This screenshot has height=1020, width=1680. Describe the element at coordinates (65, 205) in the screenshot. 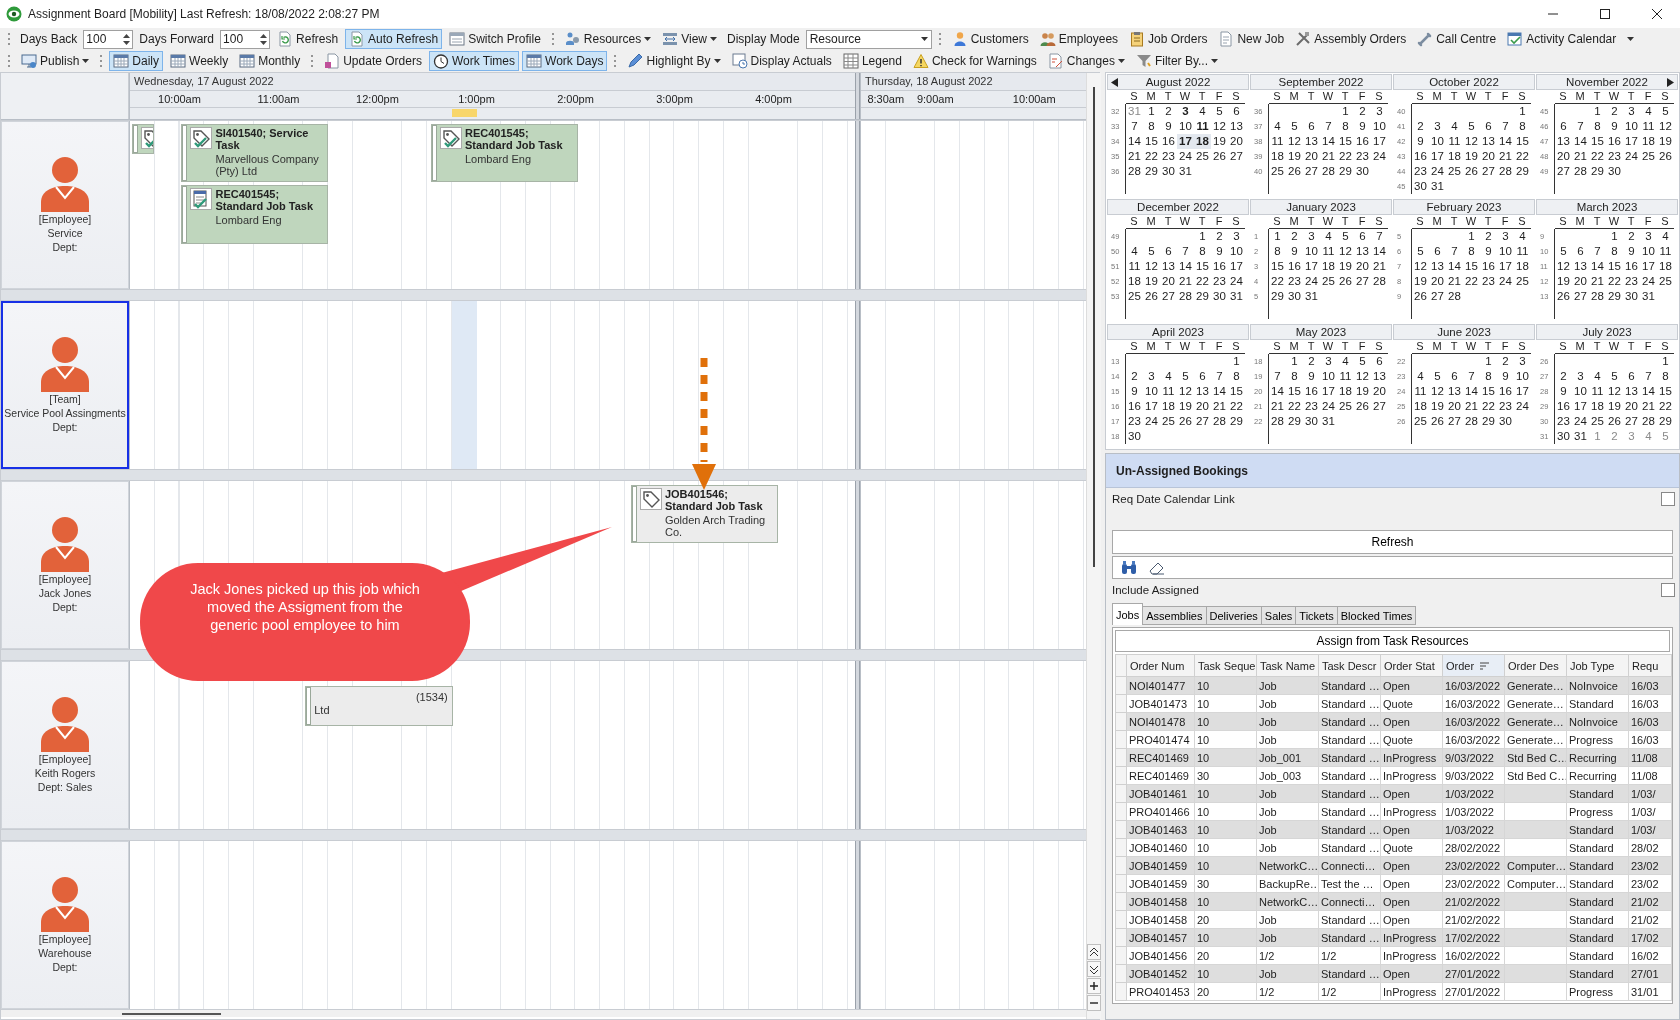

I see `resource-card: [Employee] Service Dept:` at that location.